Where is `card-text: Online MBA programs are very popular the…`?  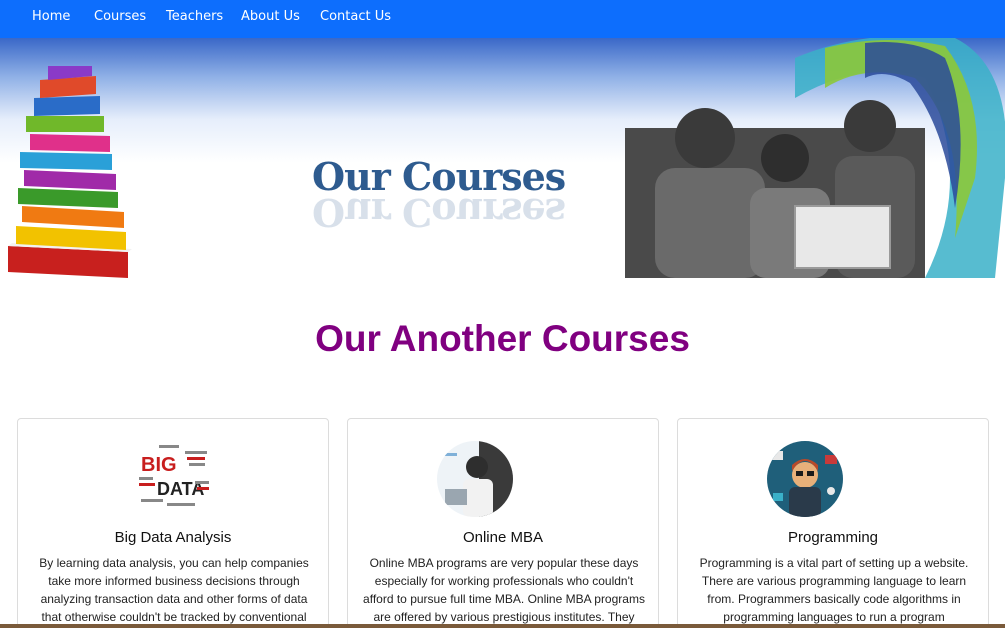
card-text: Online MBA programs are very popular the… is located at coordinates (504, 590).